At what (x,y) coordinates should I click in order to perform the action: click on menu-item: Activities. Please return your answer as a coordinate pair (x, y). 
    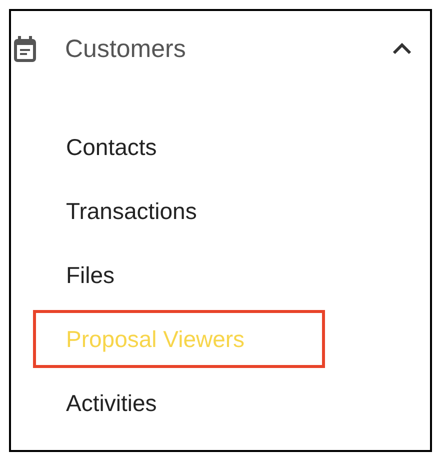
    Looking at the image, I should click on (179, 403).